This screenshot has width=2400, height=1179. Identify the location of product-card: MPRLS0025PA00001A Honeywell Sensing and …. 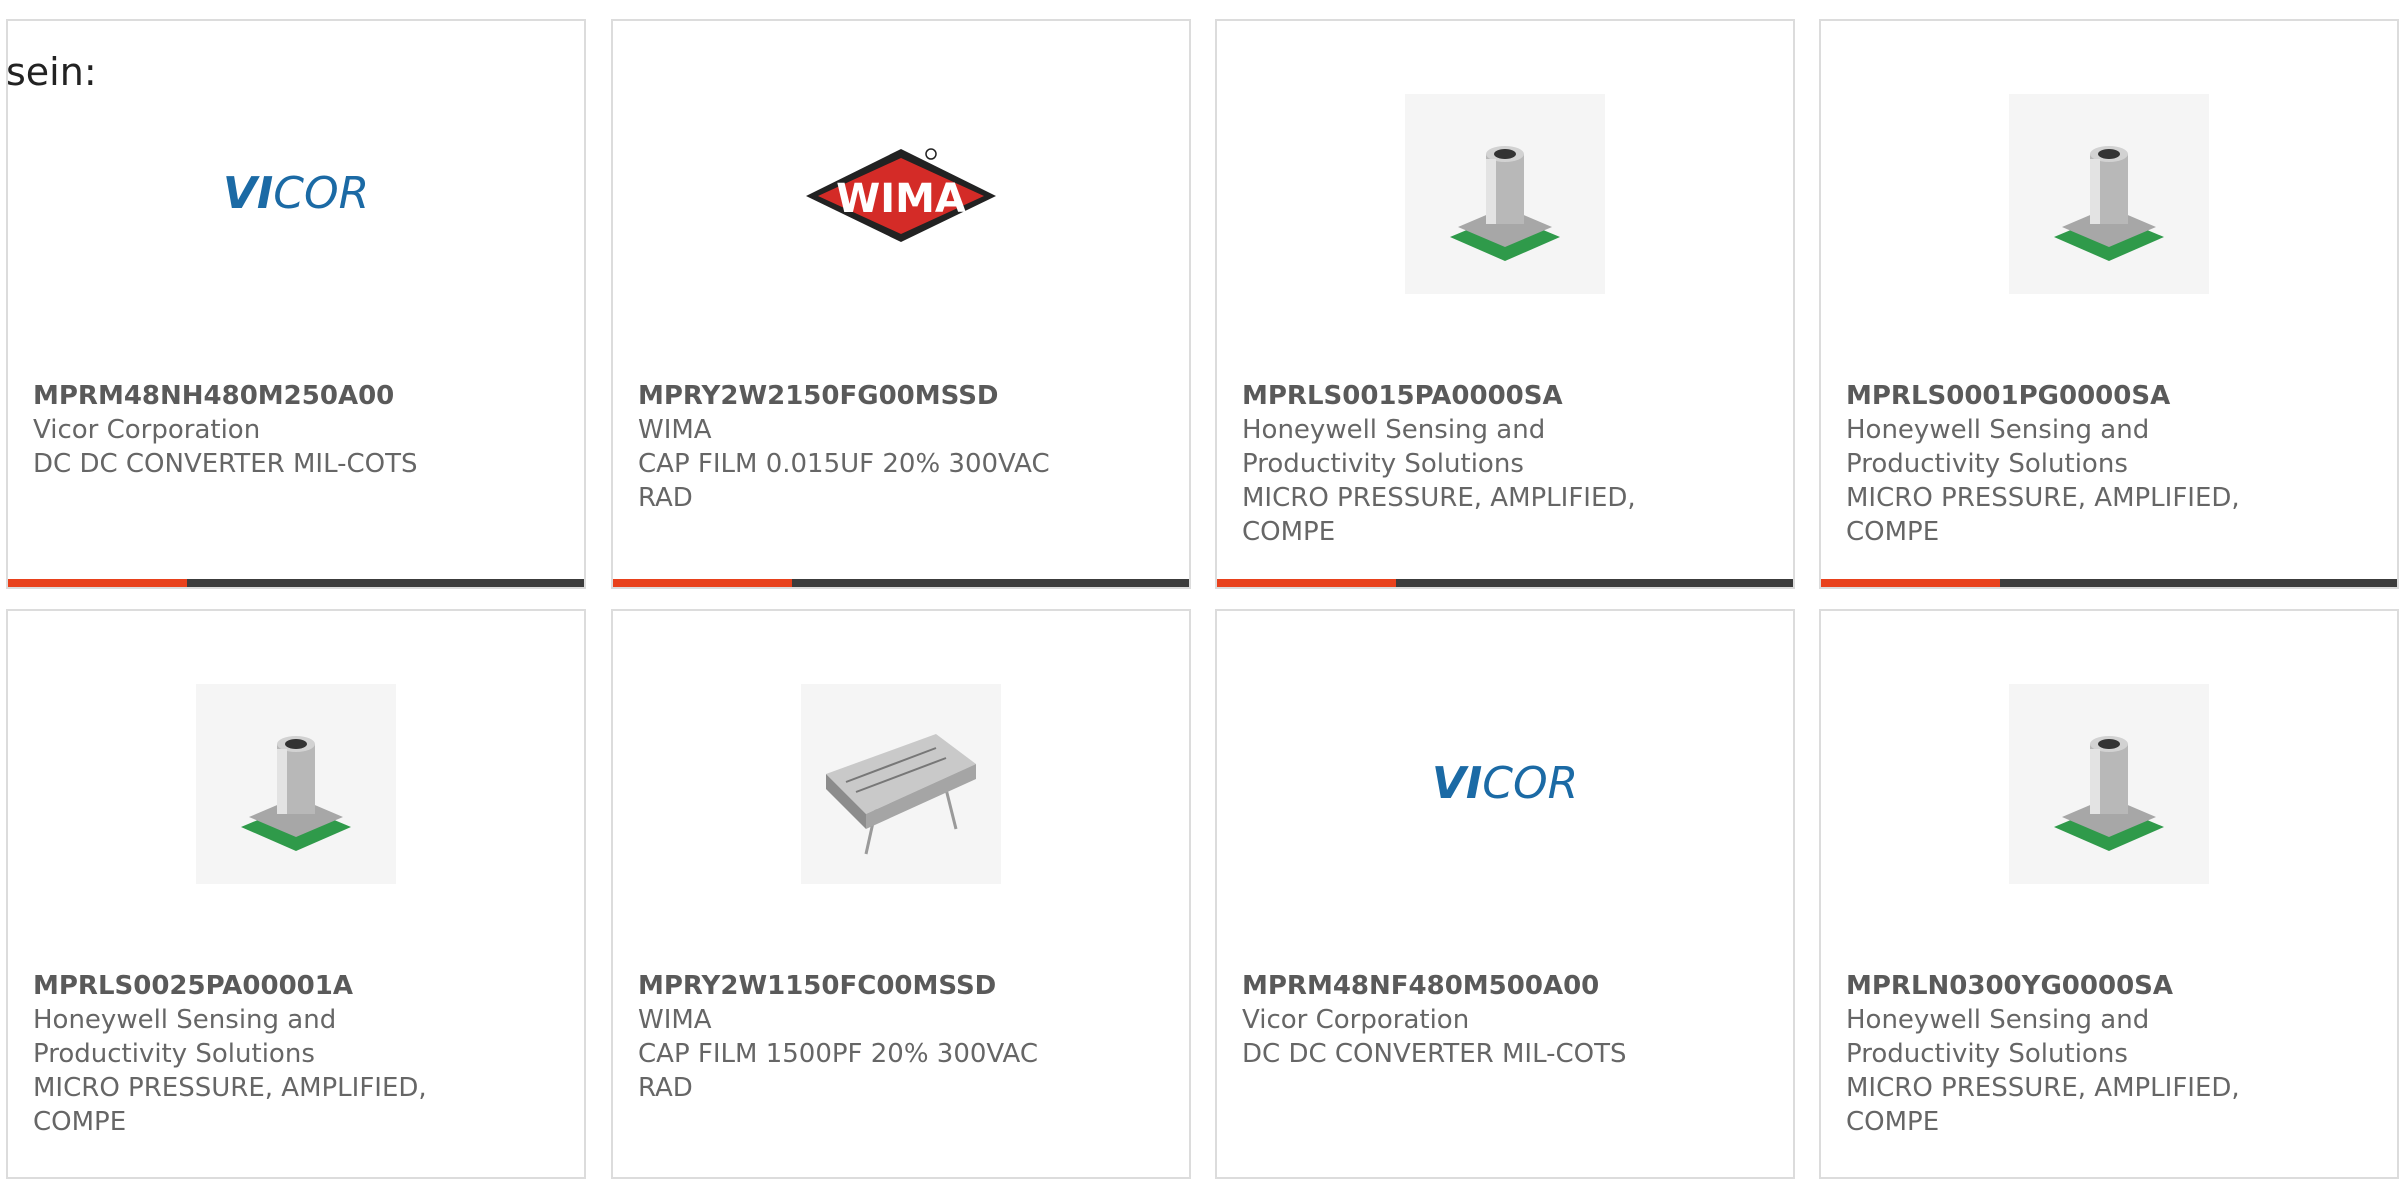
(296, 894).